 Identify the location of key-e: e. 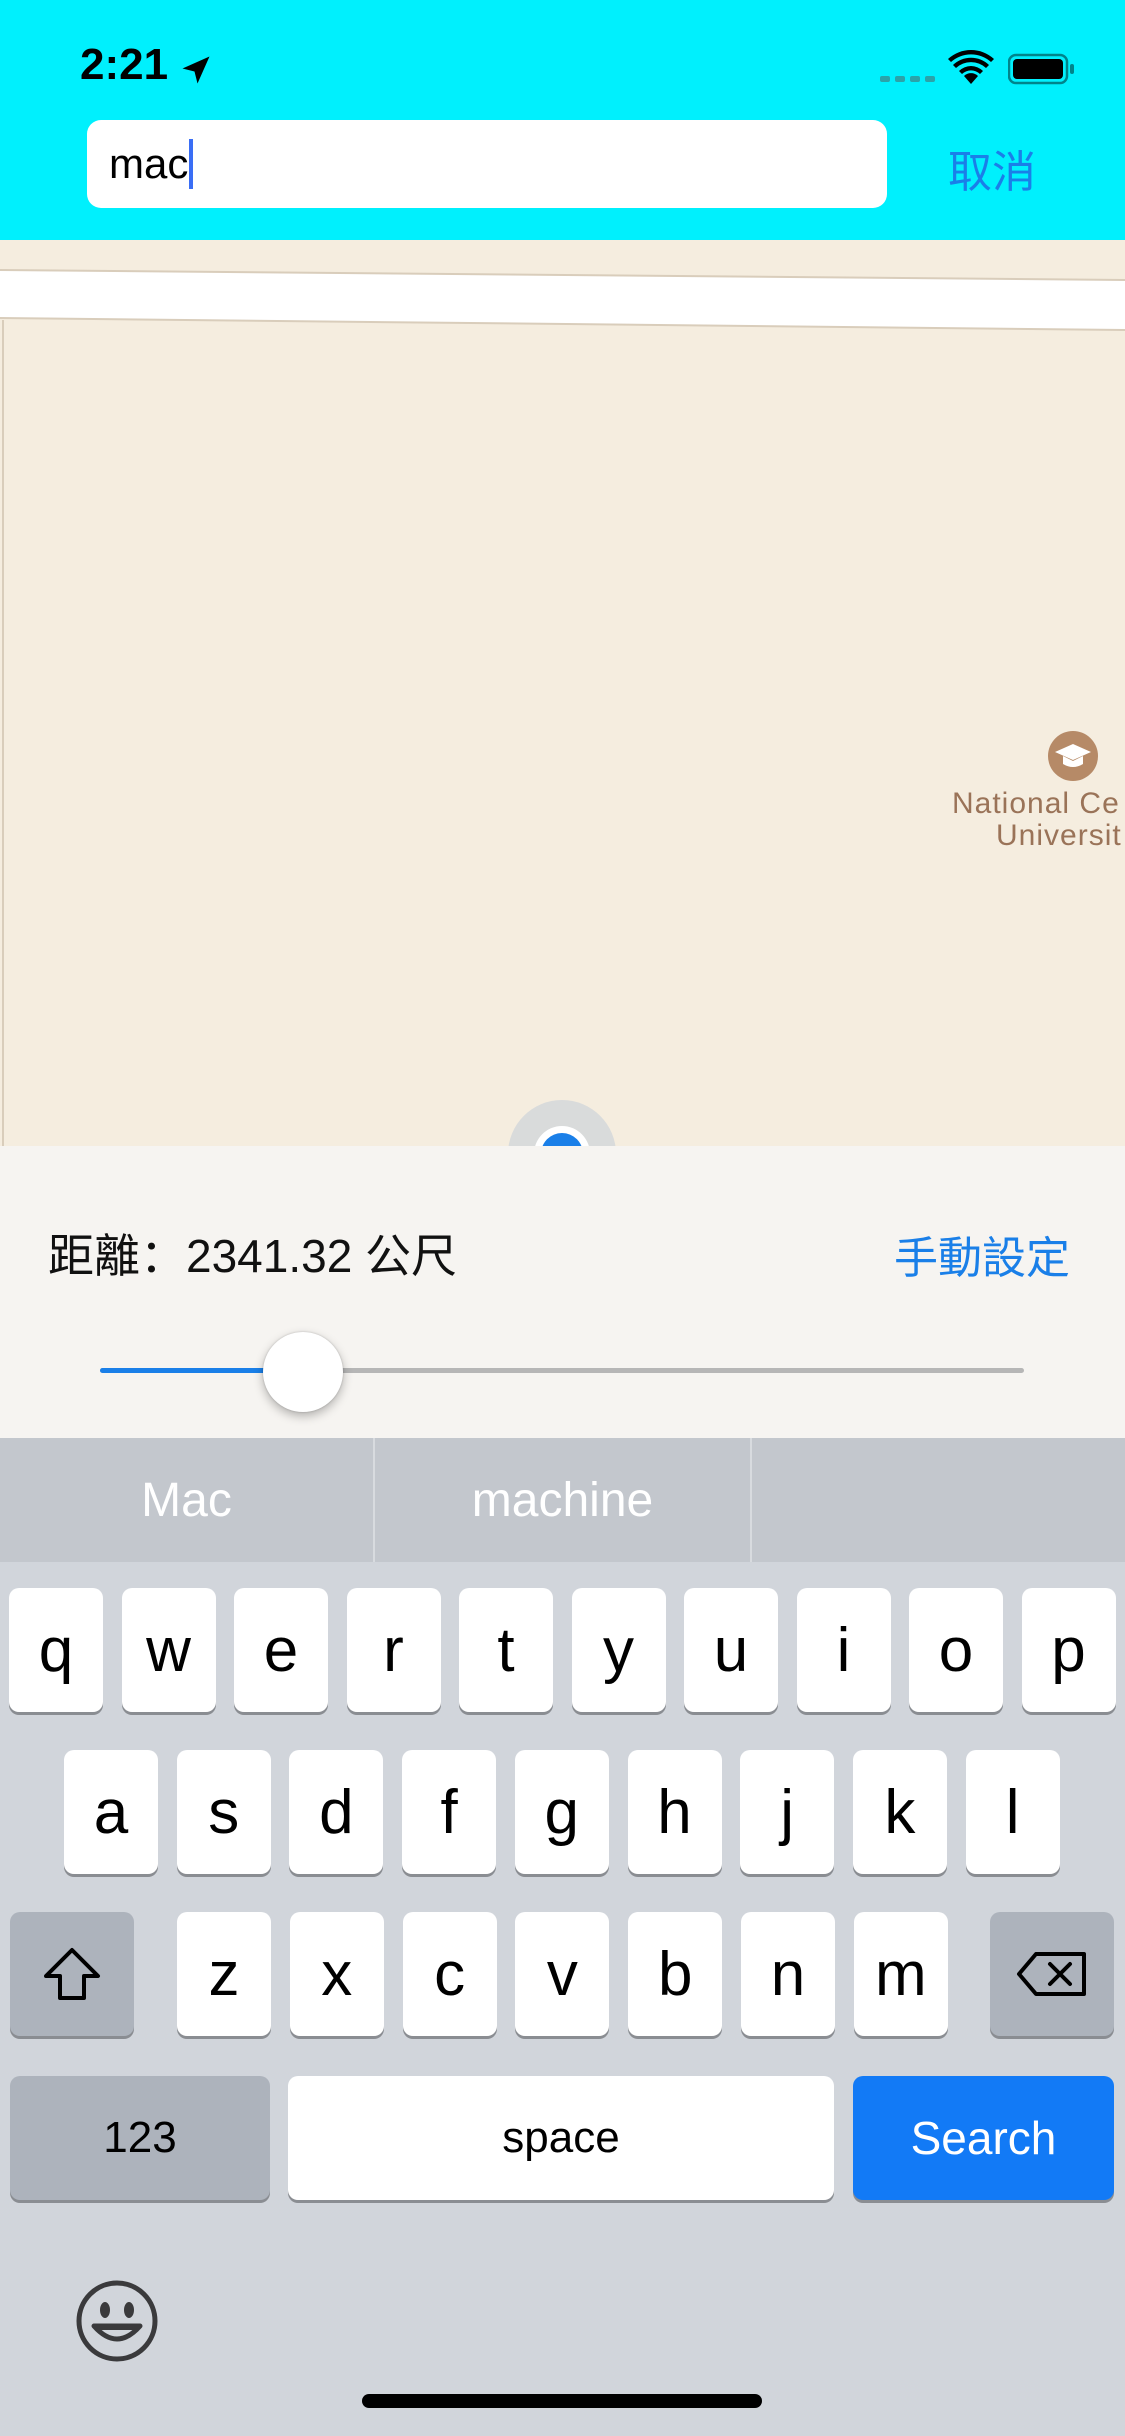
(281, 1650).